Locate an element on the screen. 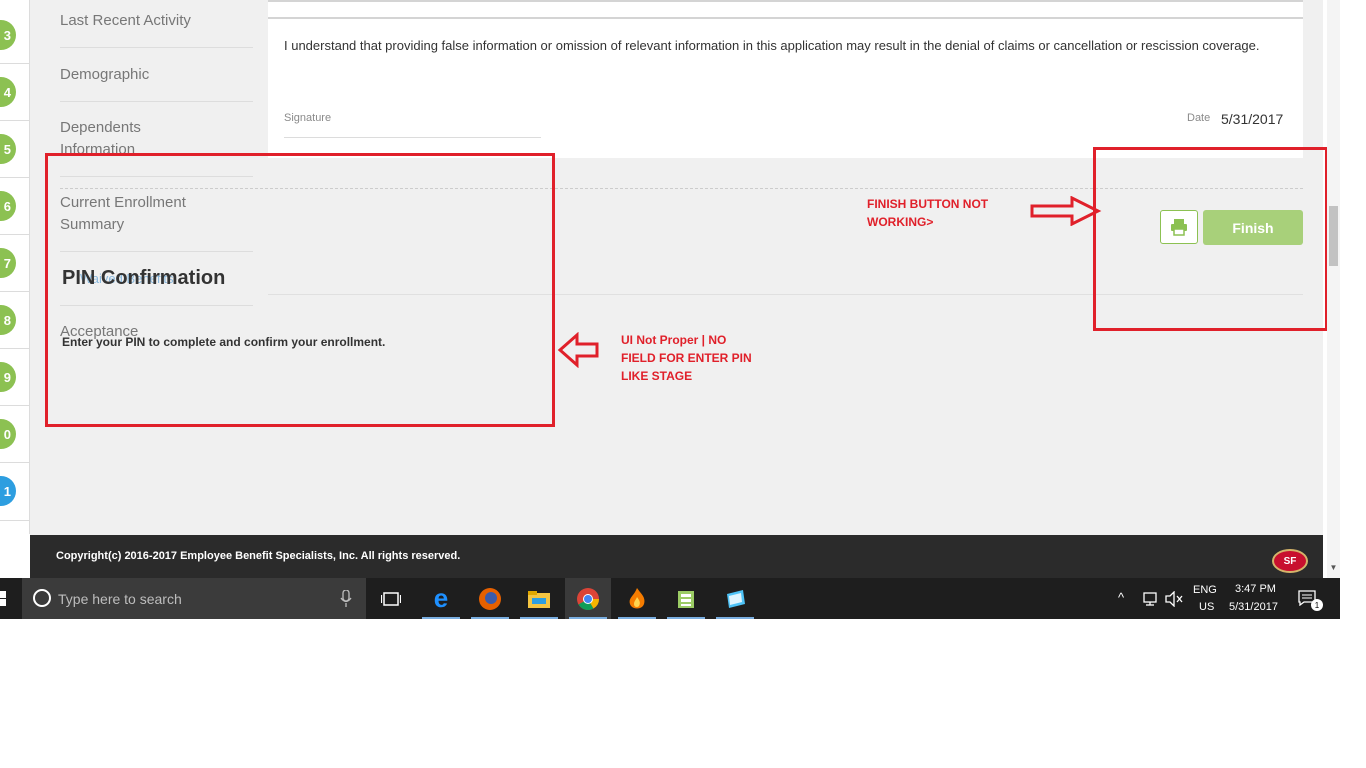 This screenshot has width=1366, height=768. input-language: ENG is located at coordinates (1205, 590).